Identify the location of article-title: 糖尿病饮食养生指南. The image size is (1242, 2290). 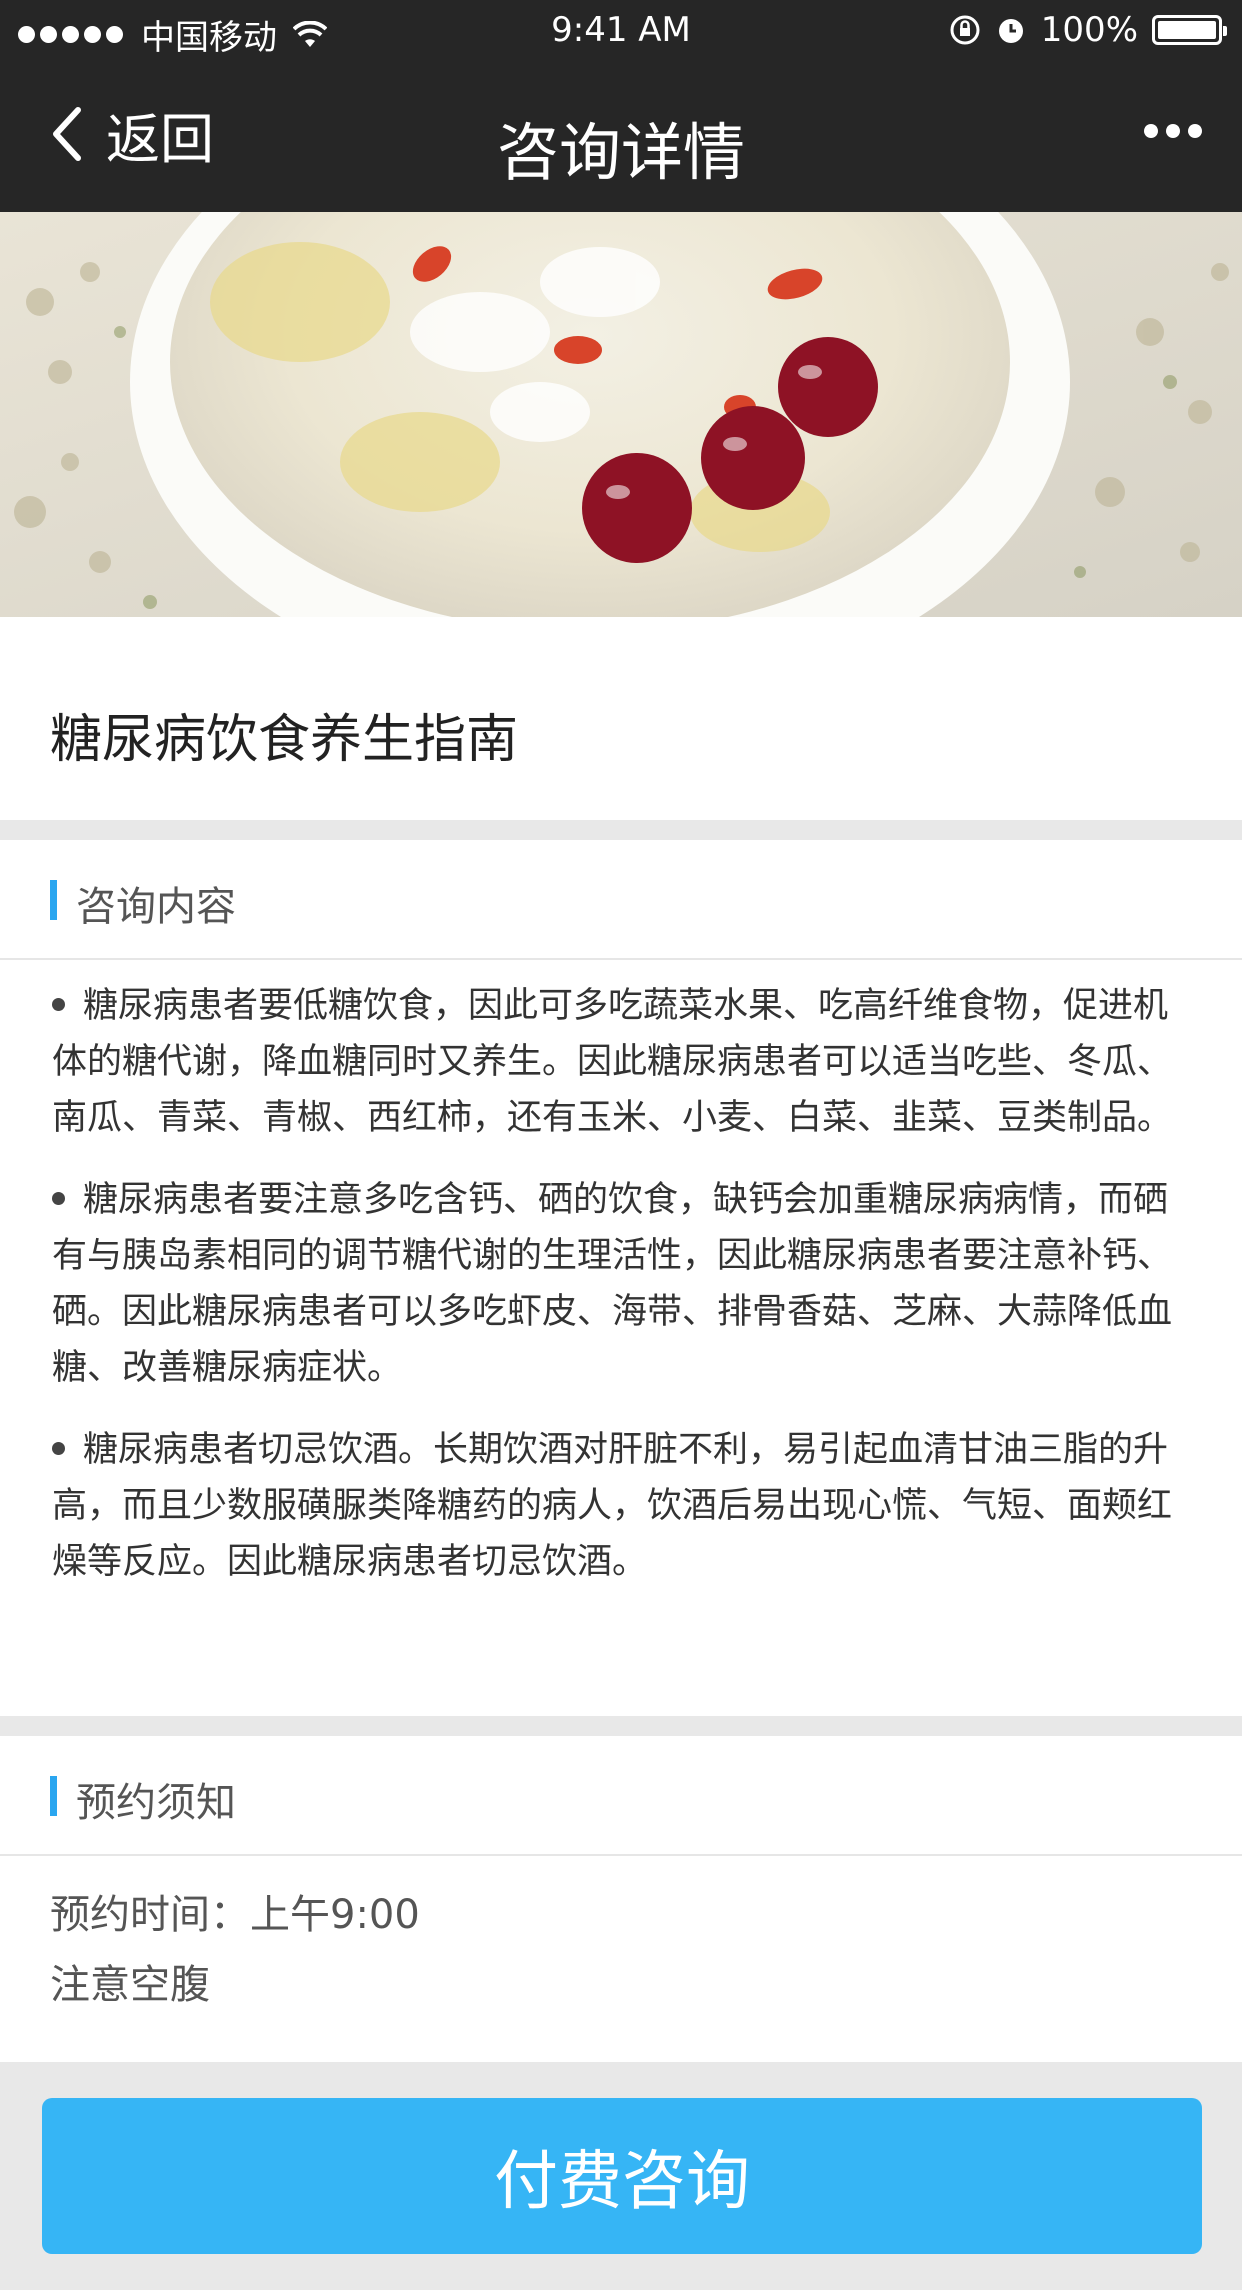
(284, 740).